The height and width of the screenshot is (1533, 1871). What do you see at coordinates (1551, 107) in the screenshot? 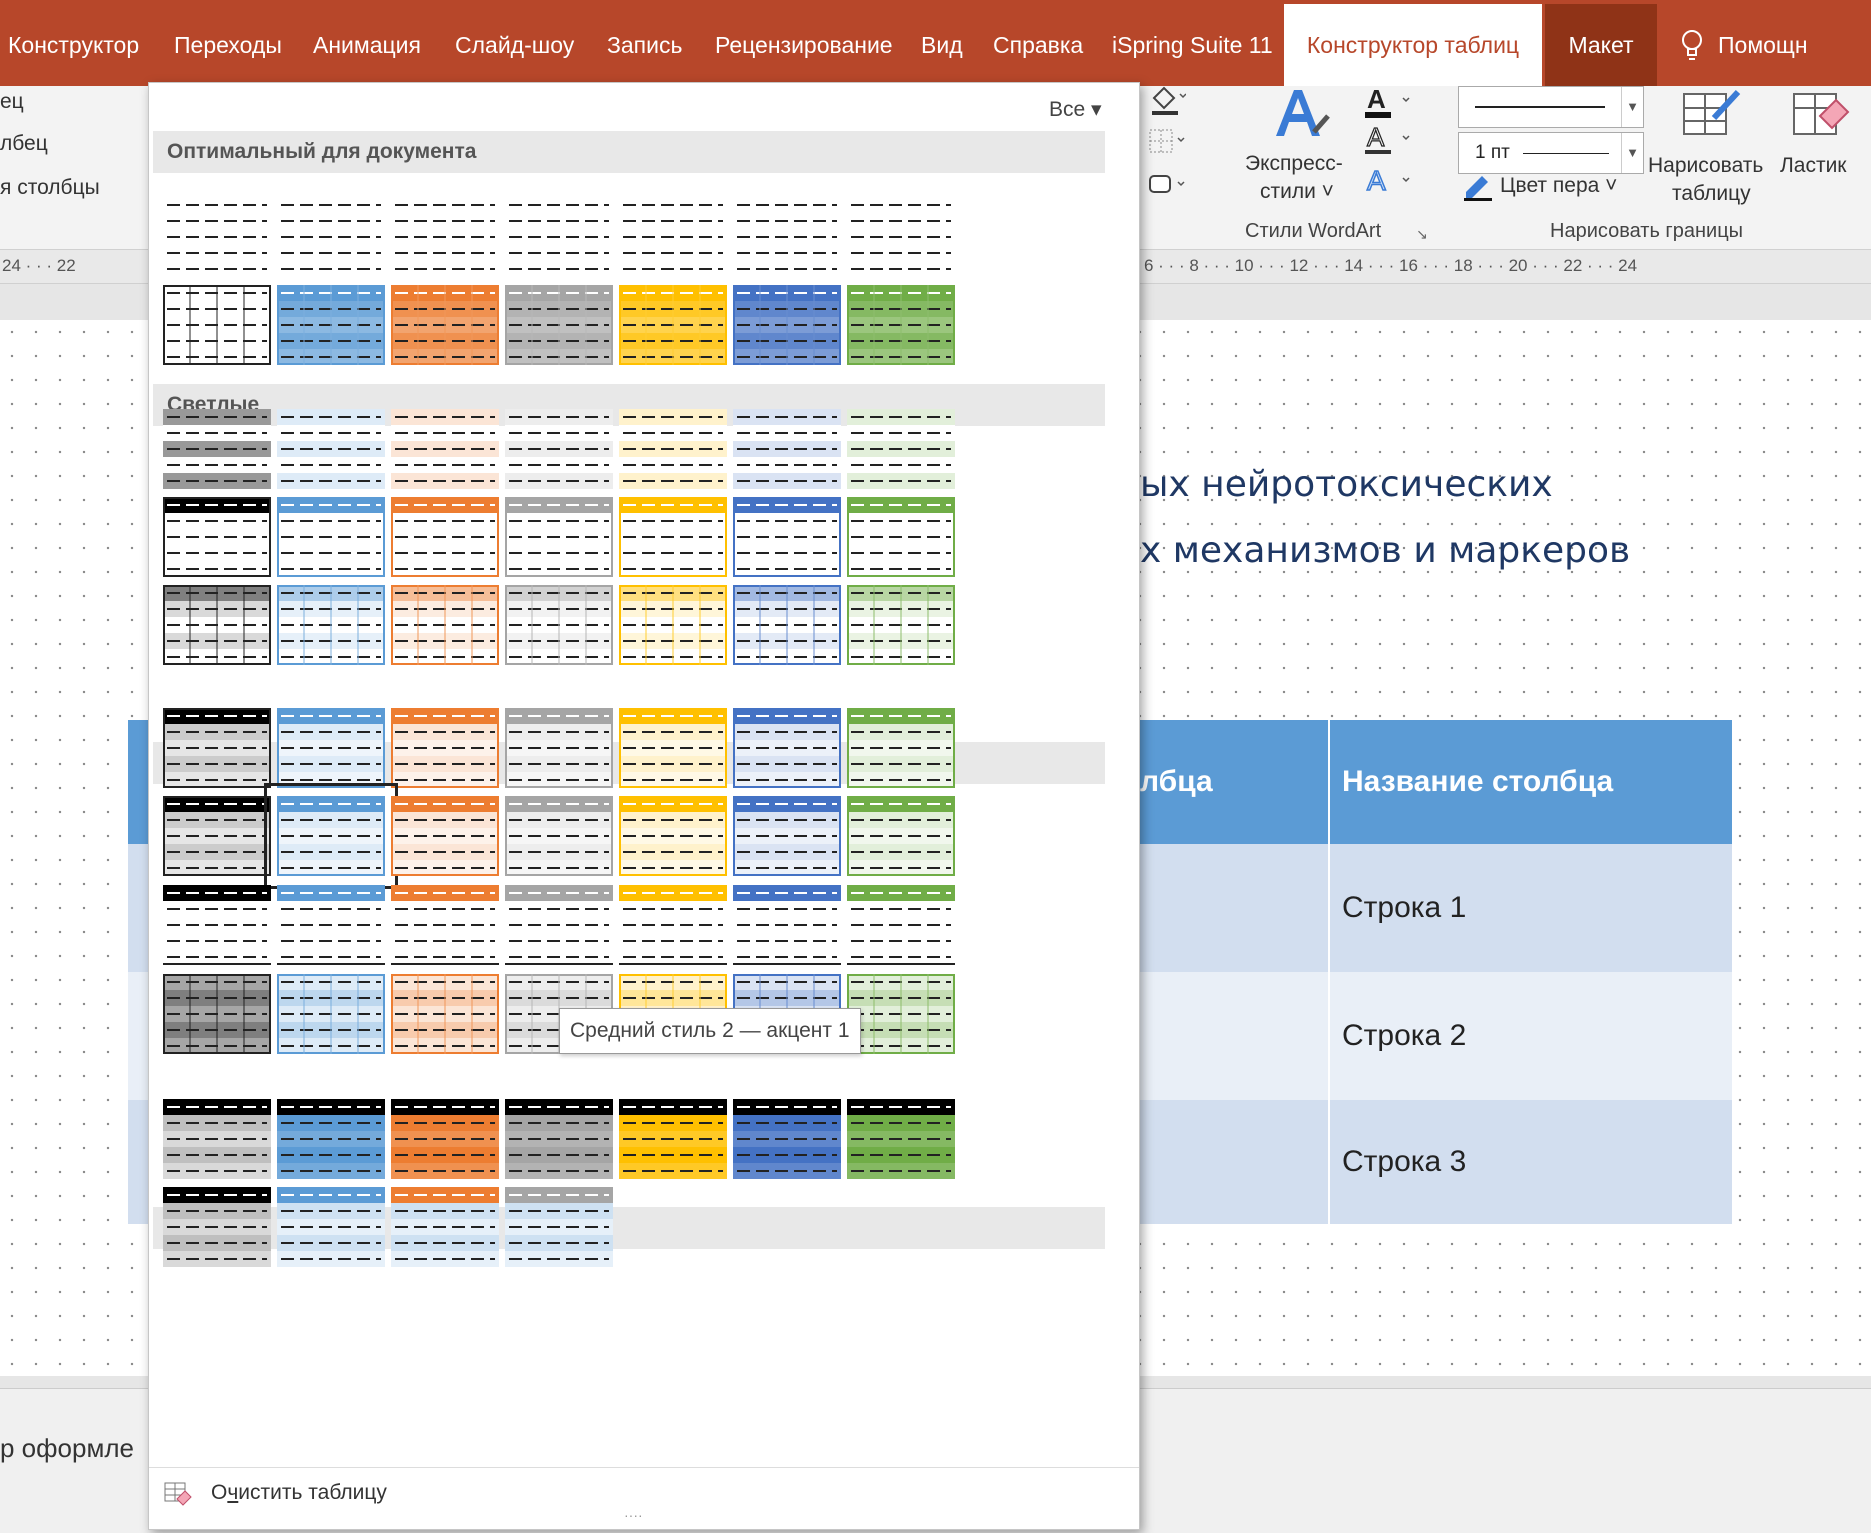
I see `pen-style-dropdown: ▼` at bounding box center [1551, 107].